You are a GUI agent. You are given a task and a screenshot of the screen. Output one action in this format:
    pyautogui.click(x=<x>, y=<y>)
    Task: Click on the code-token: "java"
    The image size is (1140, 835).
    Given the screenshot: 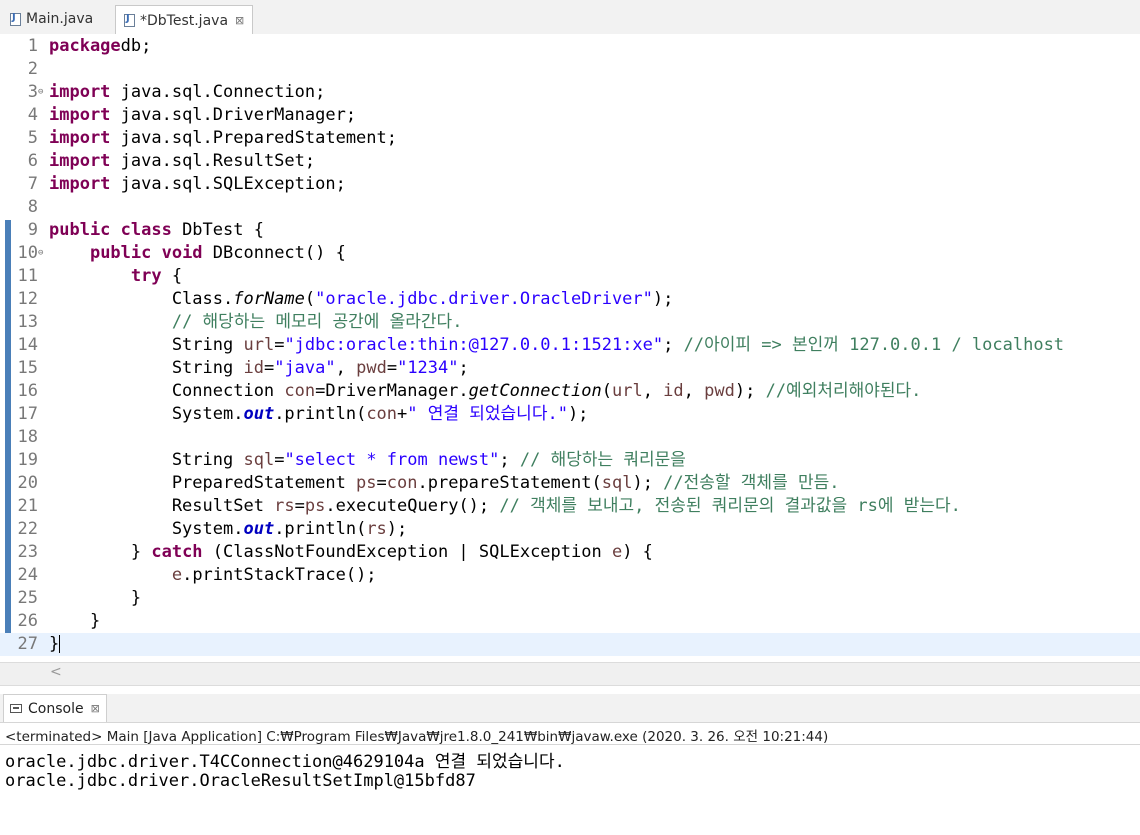 What is the action you would take?
    pyautogui.click(x=305, y=368)
    